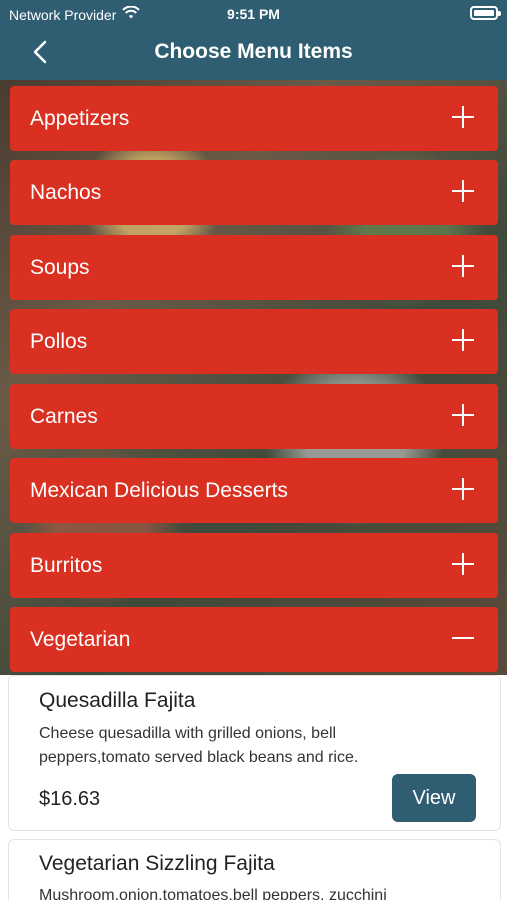 This screenshot has height=900, width=507. I want to click on category-pollos: Pollos, so click(254, 341).